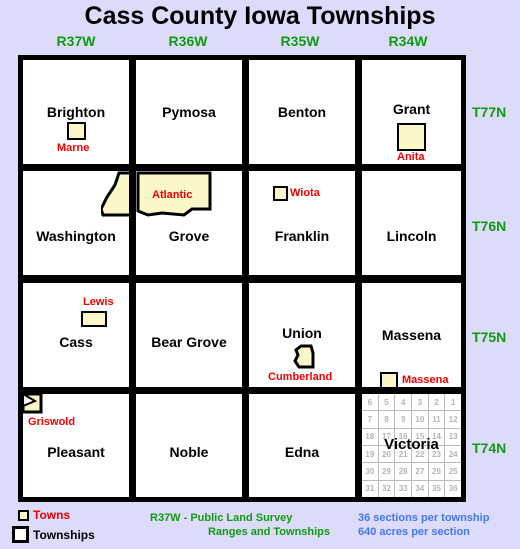 This screenshot has width=520, height=549. Describe the element at coordinates (76, 223) in the screenshot. I see `township-cell-washington: Washington` at that location.